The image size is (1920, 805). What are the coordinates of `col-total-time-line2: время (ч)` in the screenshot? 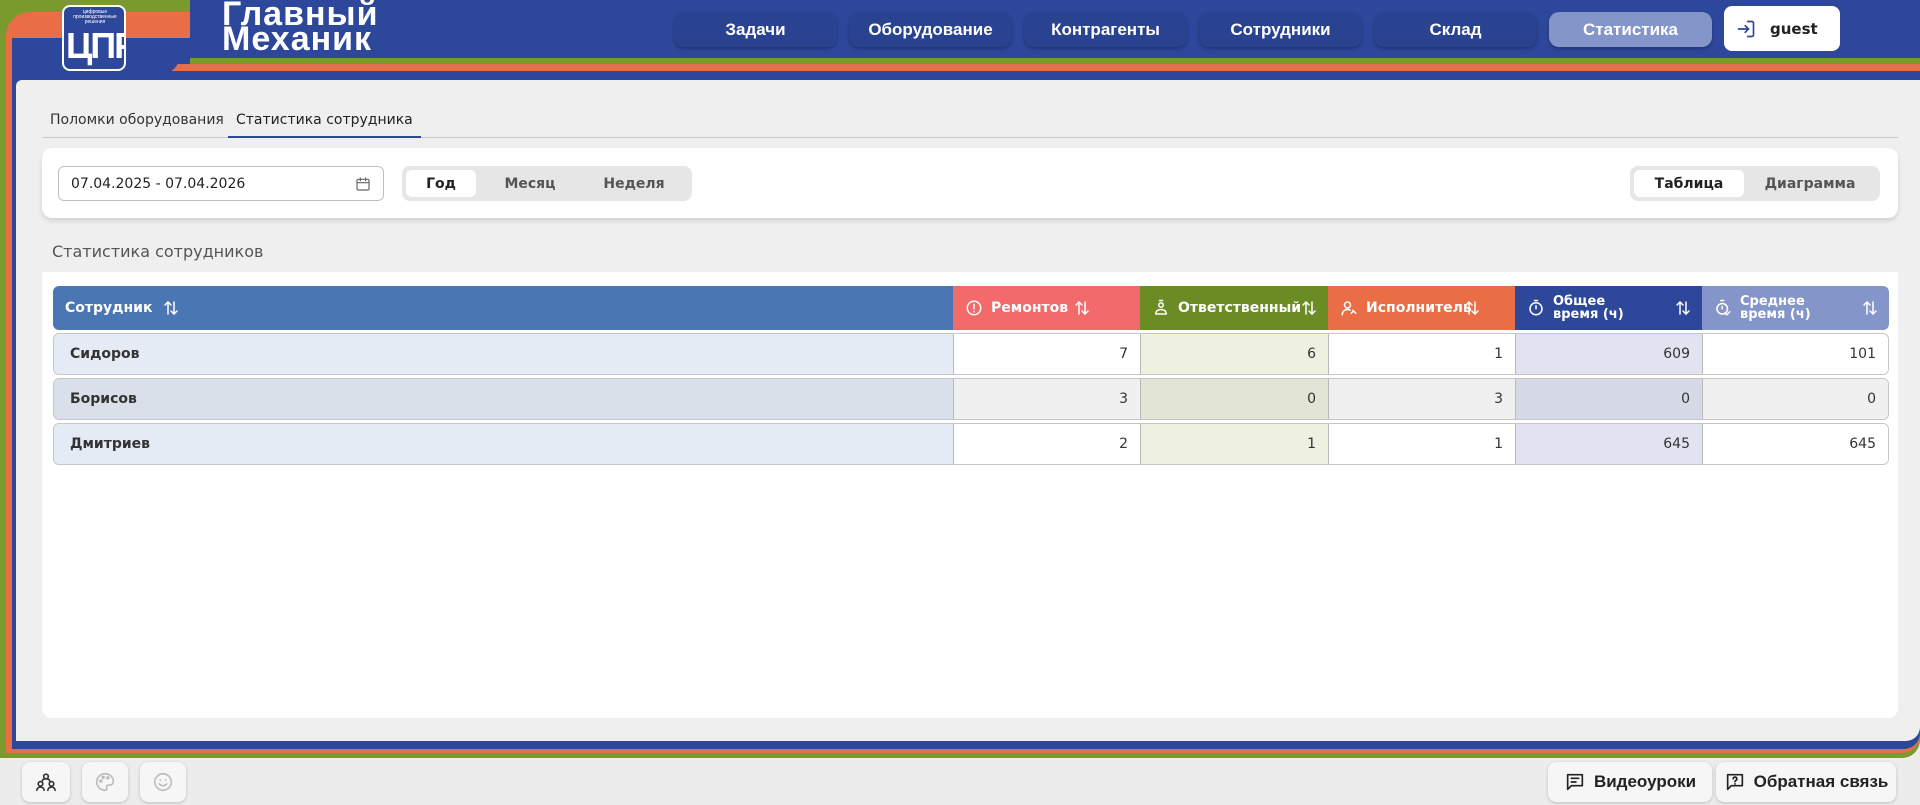 It's located at (1588, 314).